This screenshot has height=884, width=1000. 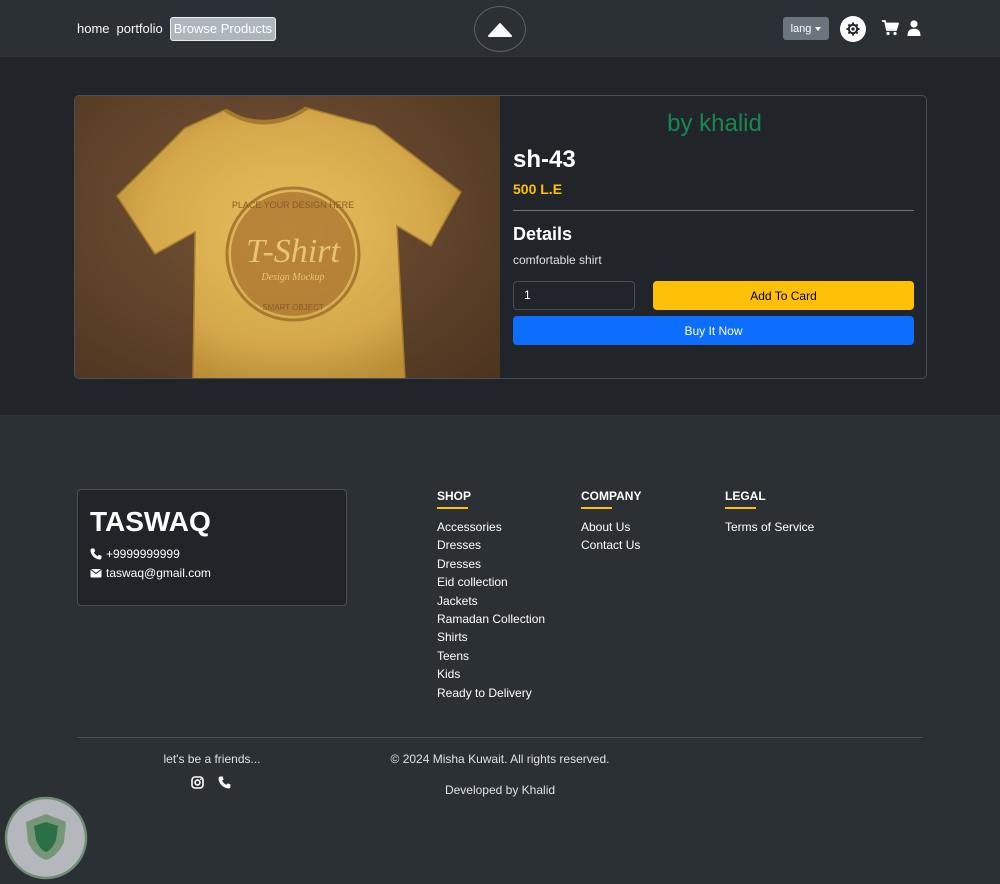 What do you see at coordinates (745, 496) in the screenshot?
I see `footer-column-title: LEGAL` at bounding box center [745, 496].